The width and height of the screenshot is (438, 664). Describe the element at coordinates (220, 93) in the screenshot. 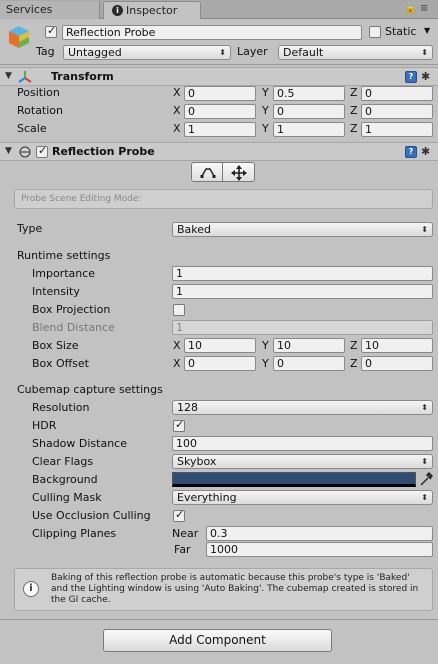

I see `position-x-field: 0` at that location.